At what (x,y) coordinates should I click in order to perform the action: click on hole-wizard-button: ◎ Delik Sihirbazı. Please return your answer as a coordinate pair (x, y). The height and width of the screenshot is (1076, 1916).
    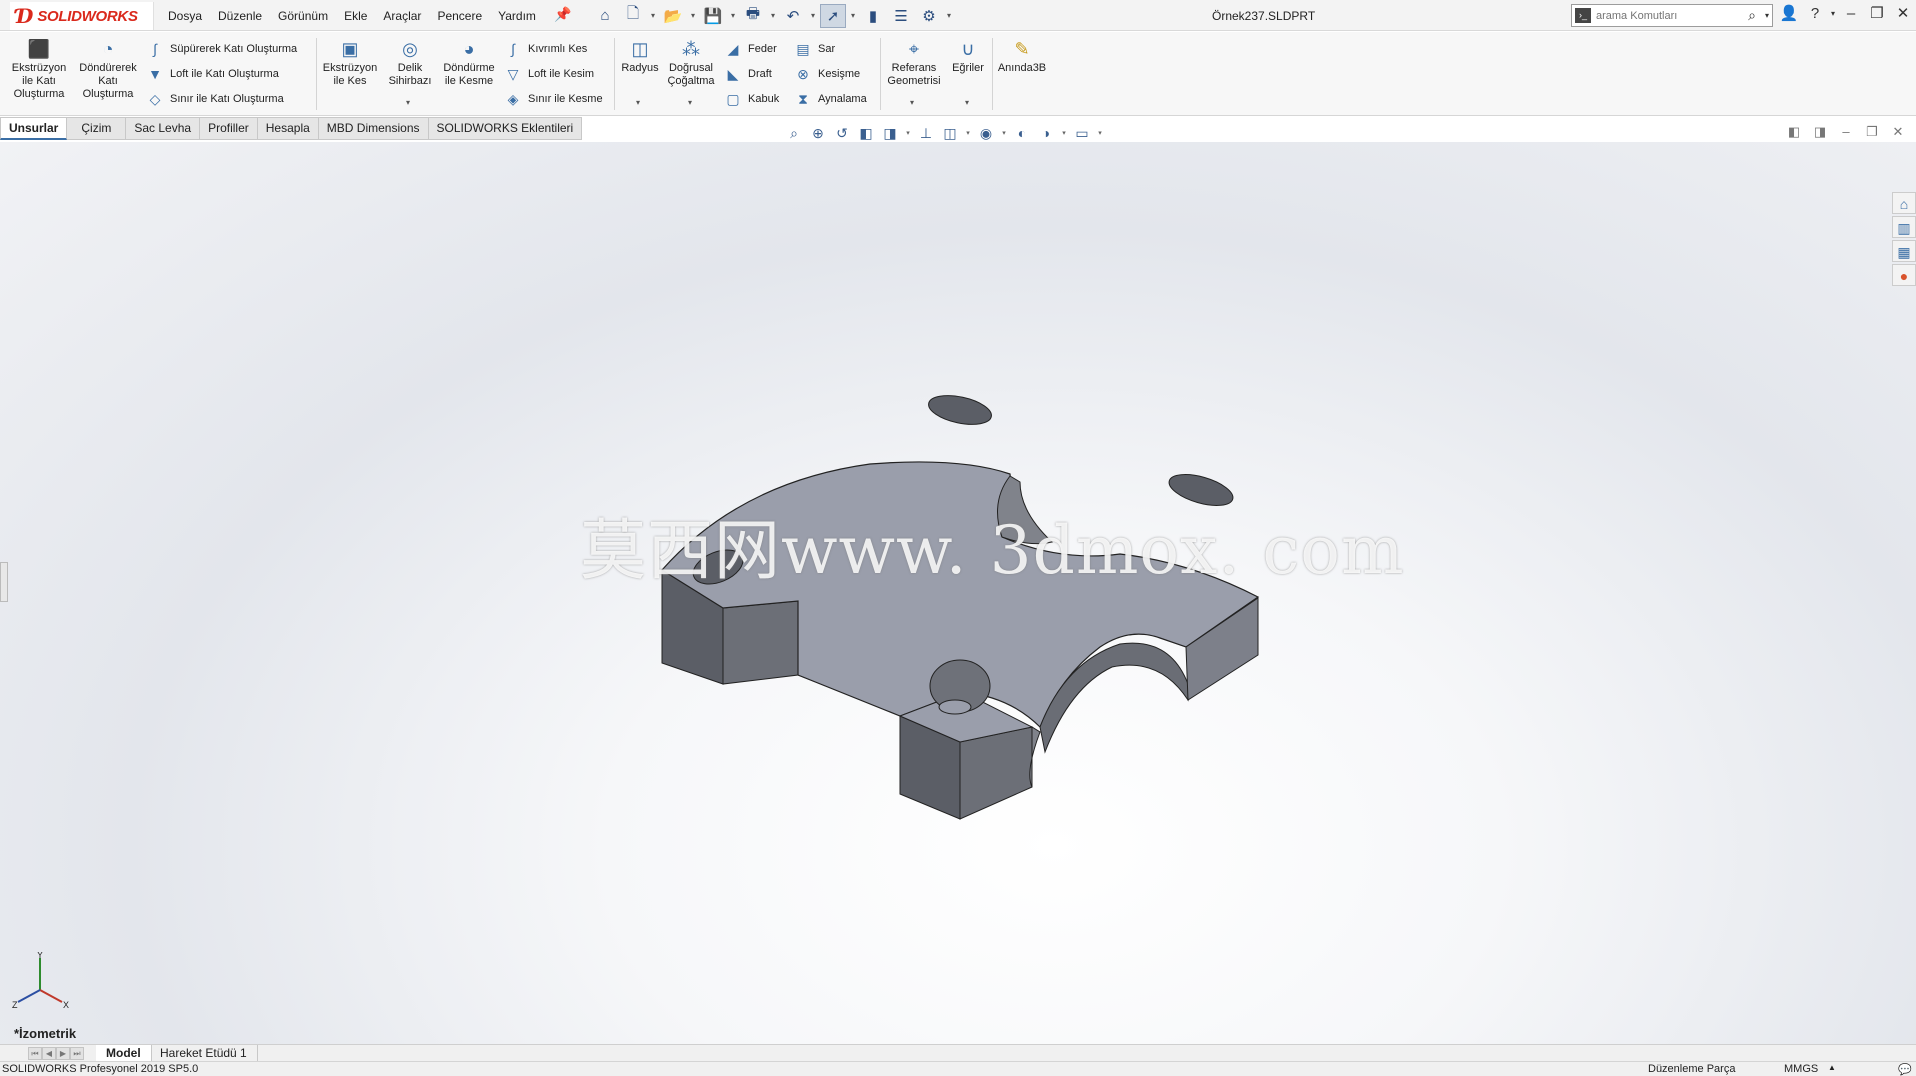
    Looking at the image, I should click on (410, 63).